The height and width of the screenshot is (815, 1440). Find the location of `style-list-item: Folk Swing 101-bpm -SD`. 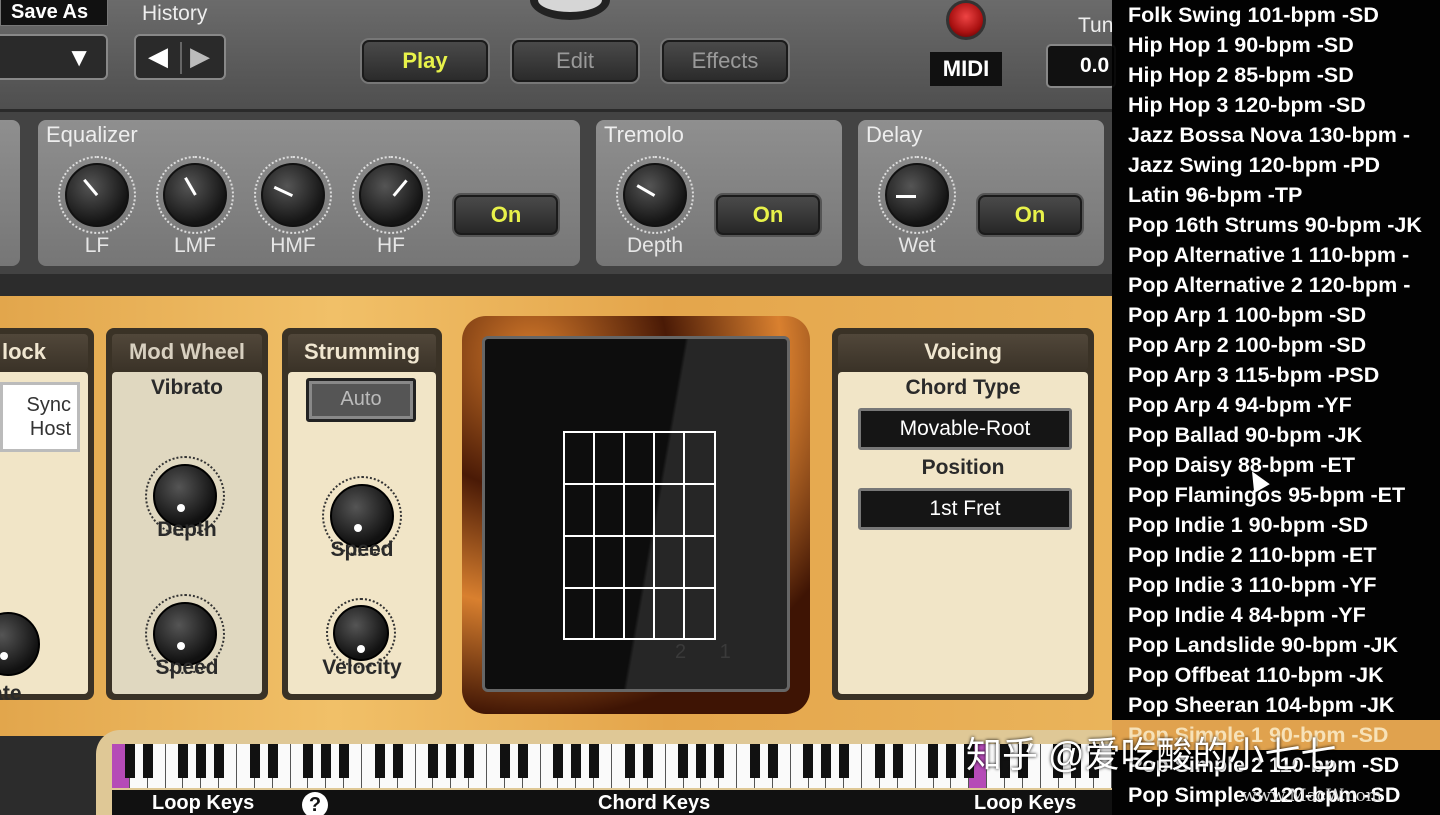

style-list-item: Folk Swing 101-bpm -SD is located at coordinates (1276, 15).